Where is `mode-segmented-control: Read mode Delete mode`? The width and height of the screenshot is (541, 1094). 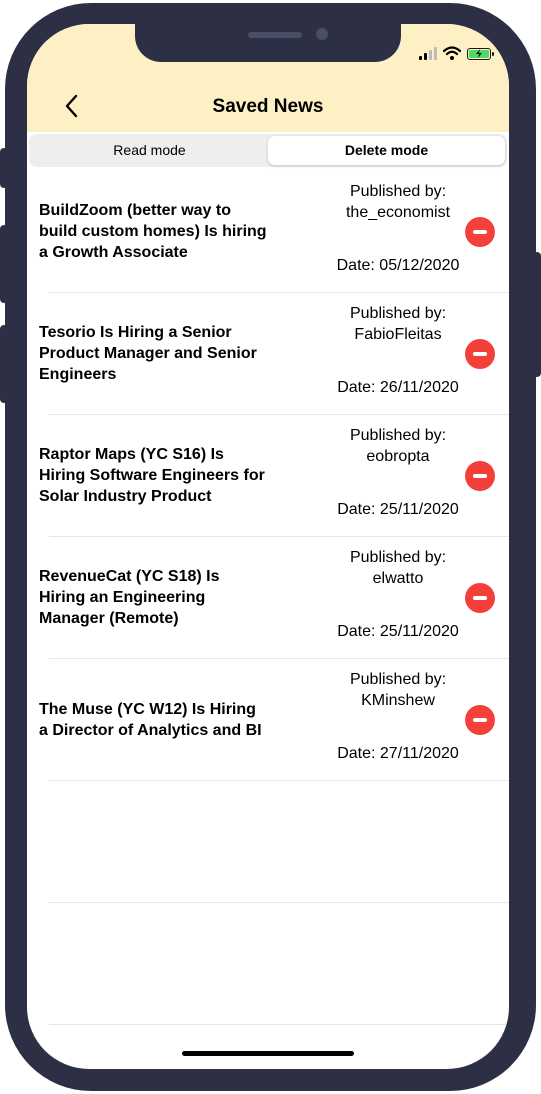
mode-segmented-control: Read mode Delete mode is located at coordinates (268, 150).